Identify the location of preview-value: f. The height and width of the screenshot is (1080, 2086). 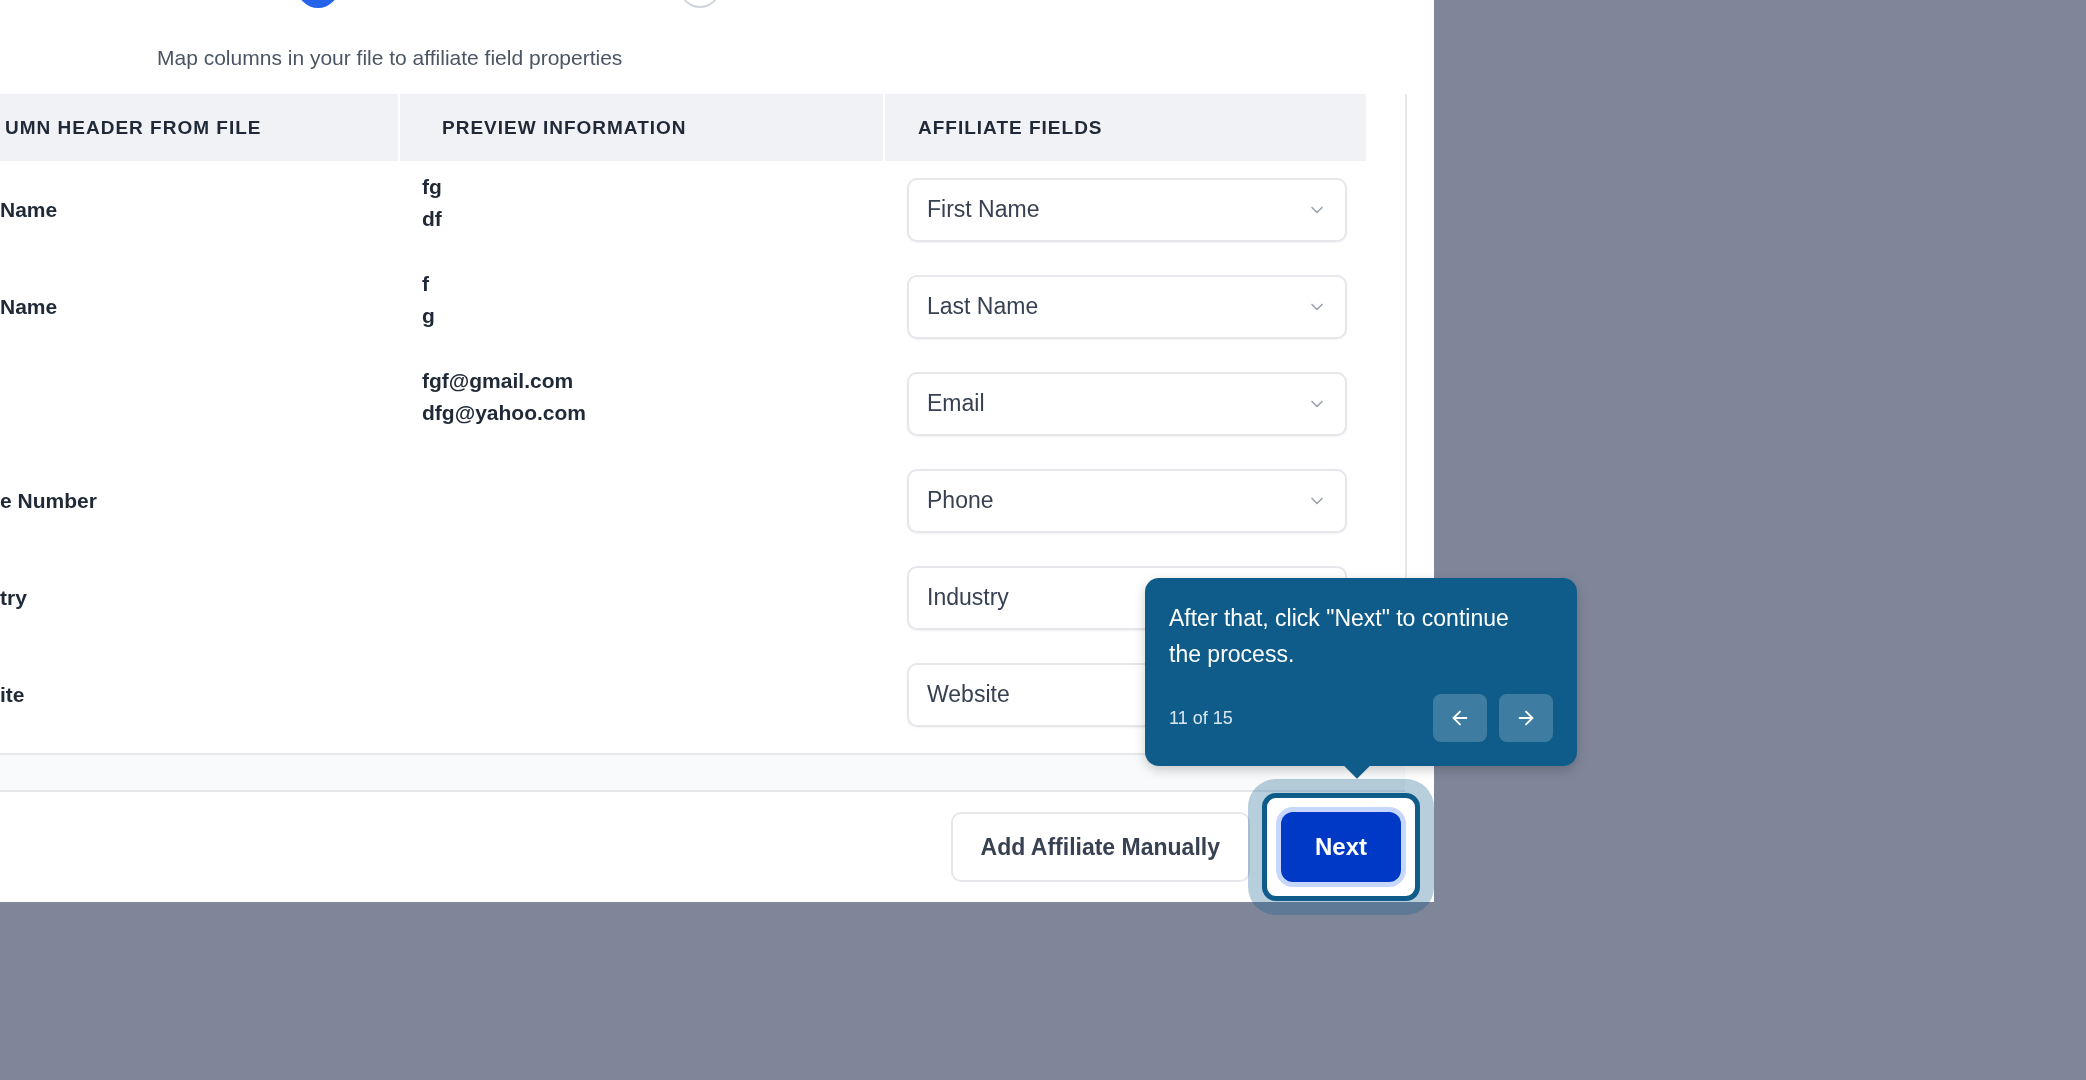
(426, 284).